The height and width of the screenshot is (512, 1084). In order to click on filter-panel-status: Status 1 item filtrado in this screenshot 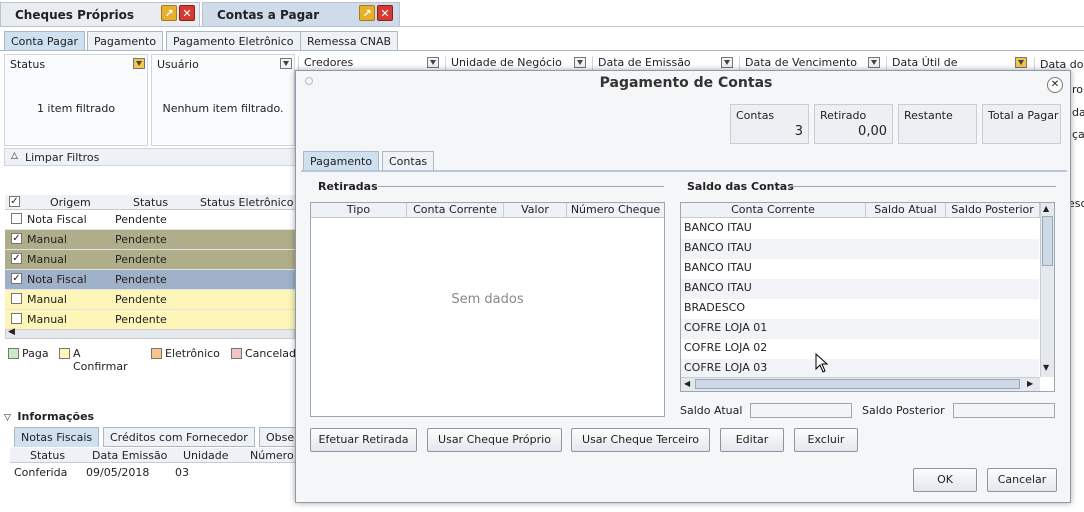, I will do `click(76, 100)`.